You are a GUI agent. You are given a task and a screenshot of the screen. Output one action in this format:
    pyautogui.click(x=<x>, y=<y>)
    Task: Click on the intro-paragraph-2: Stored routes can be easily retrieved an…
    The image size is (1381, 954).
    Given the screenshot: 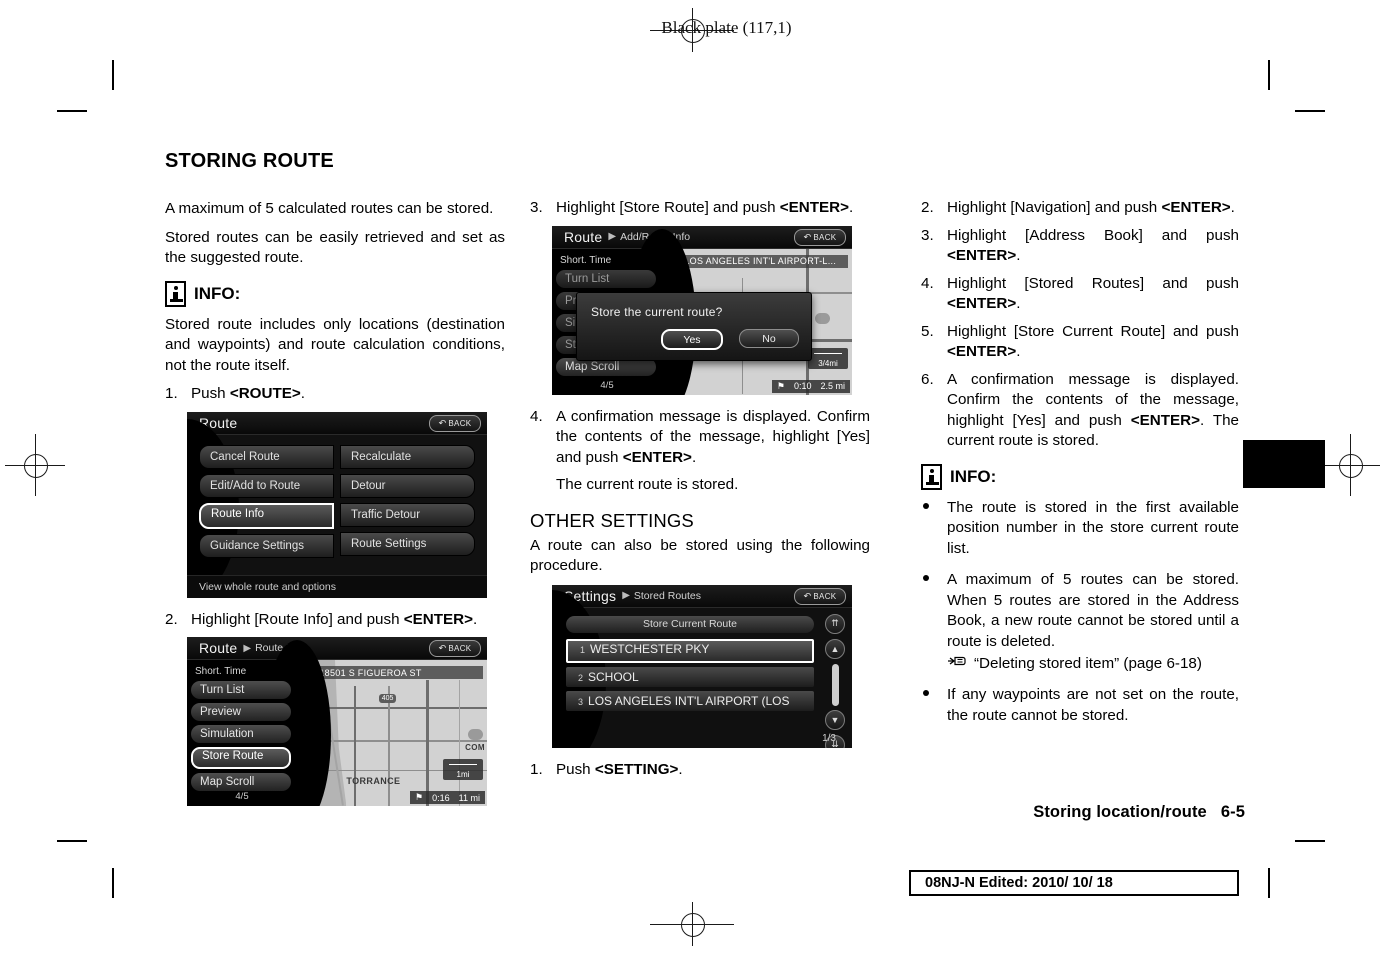 What is the action you would take?
    pyautogui.click(x=335, y=247)
    